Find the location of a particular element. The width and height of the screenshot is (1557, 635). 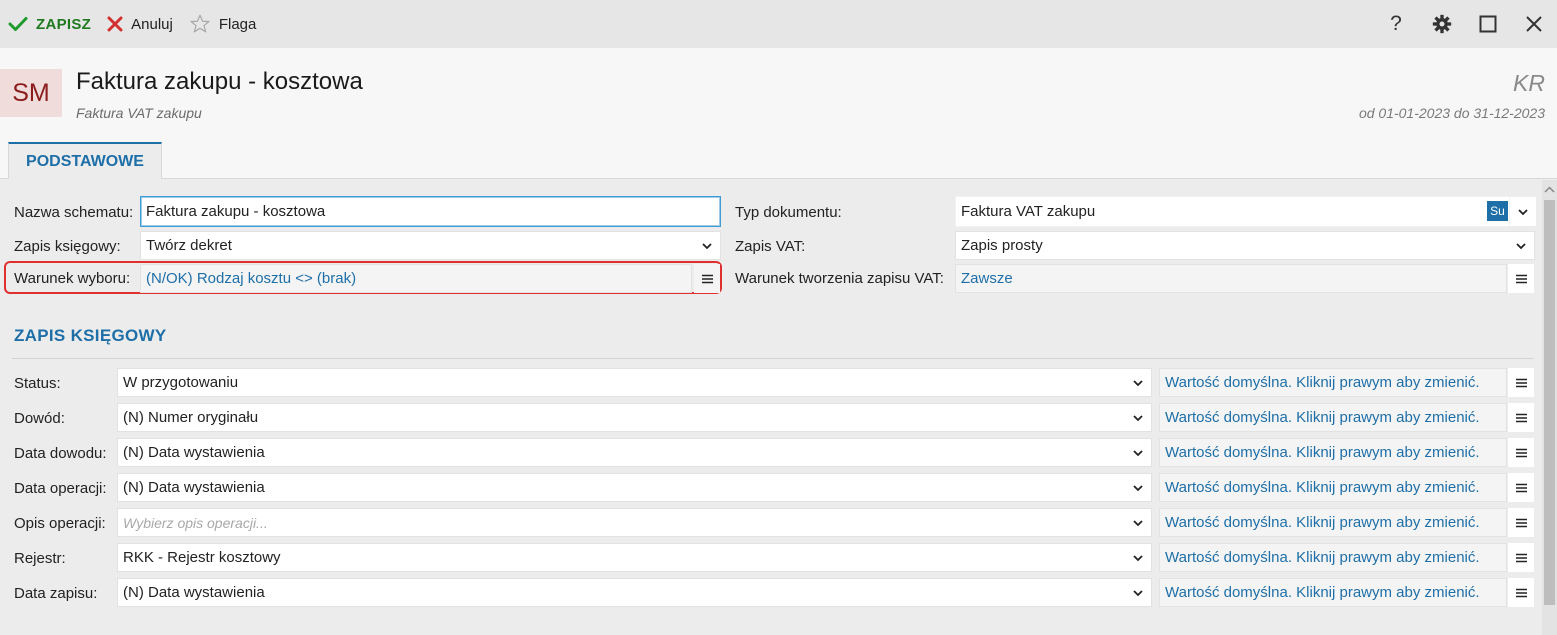

entry-row-value: W przygotowaniu is located at coordinates (181, 382).